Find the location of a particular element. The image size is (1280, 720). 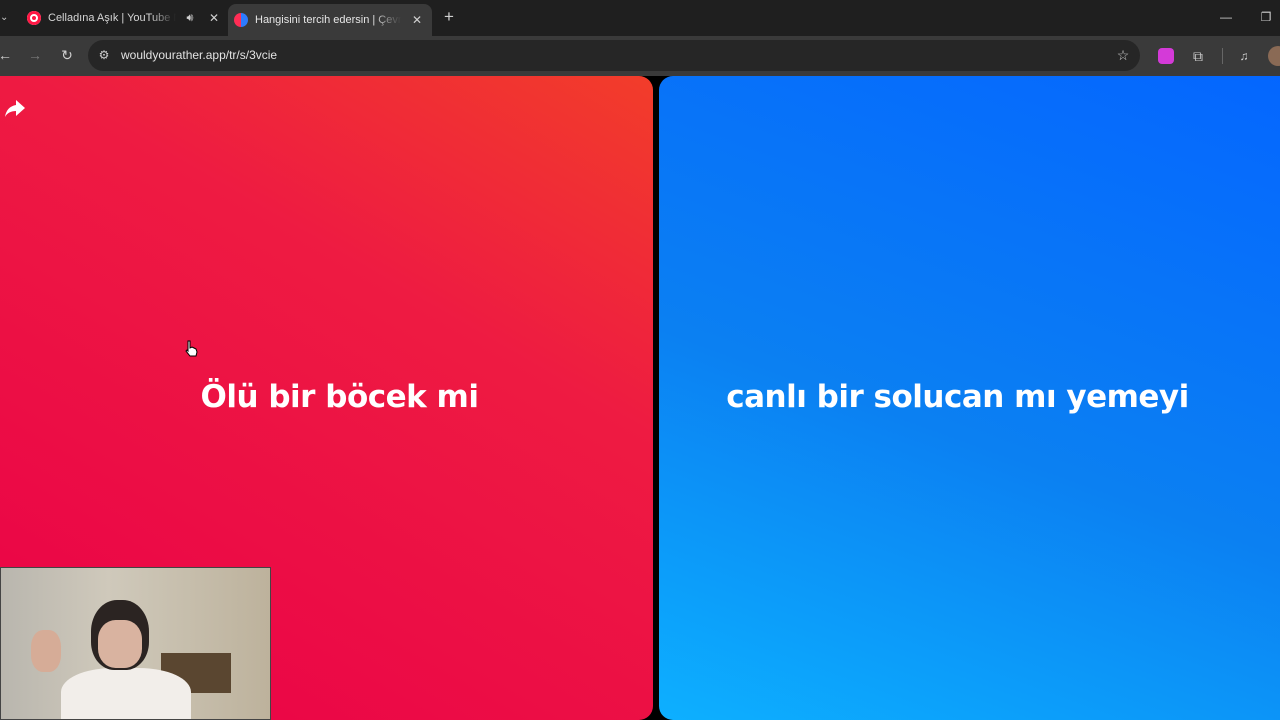

site-info-icon: ⚙ is located at coordinates (104, 55).